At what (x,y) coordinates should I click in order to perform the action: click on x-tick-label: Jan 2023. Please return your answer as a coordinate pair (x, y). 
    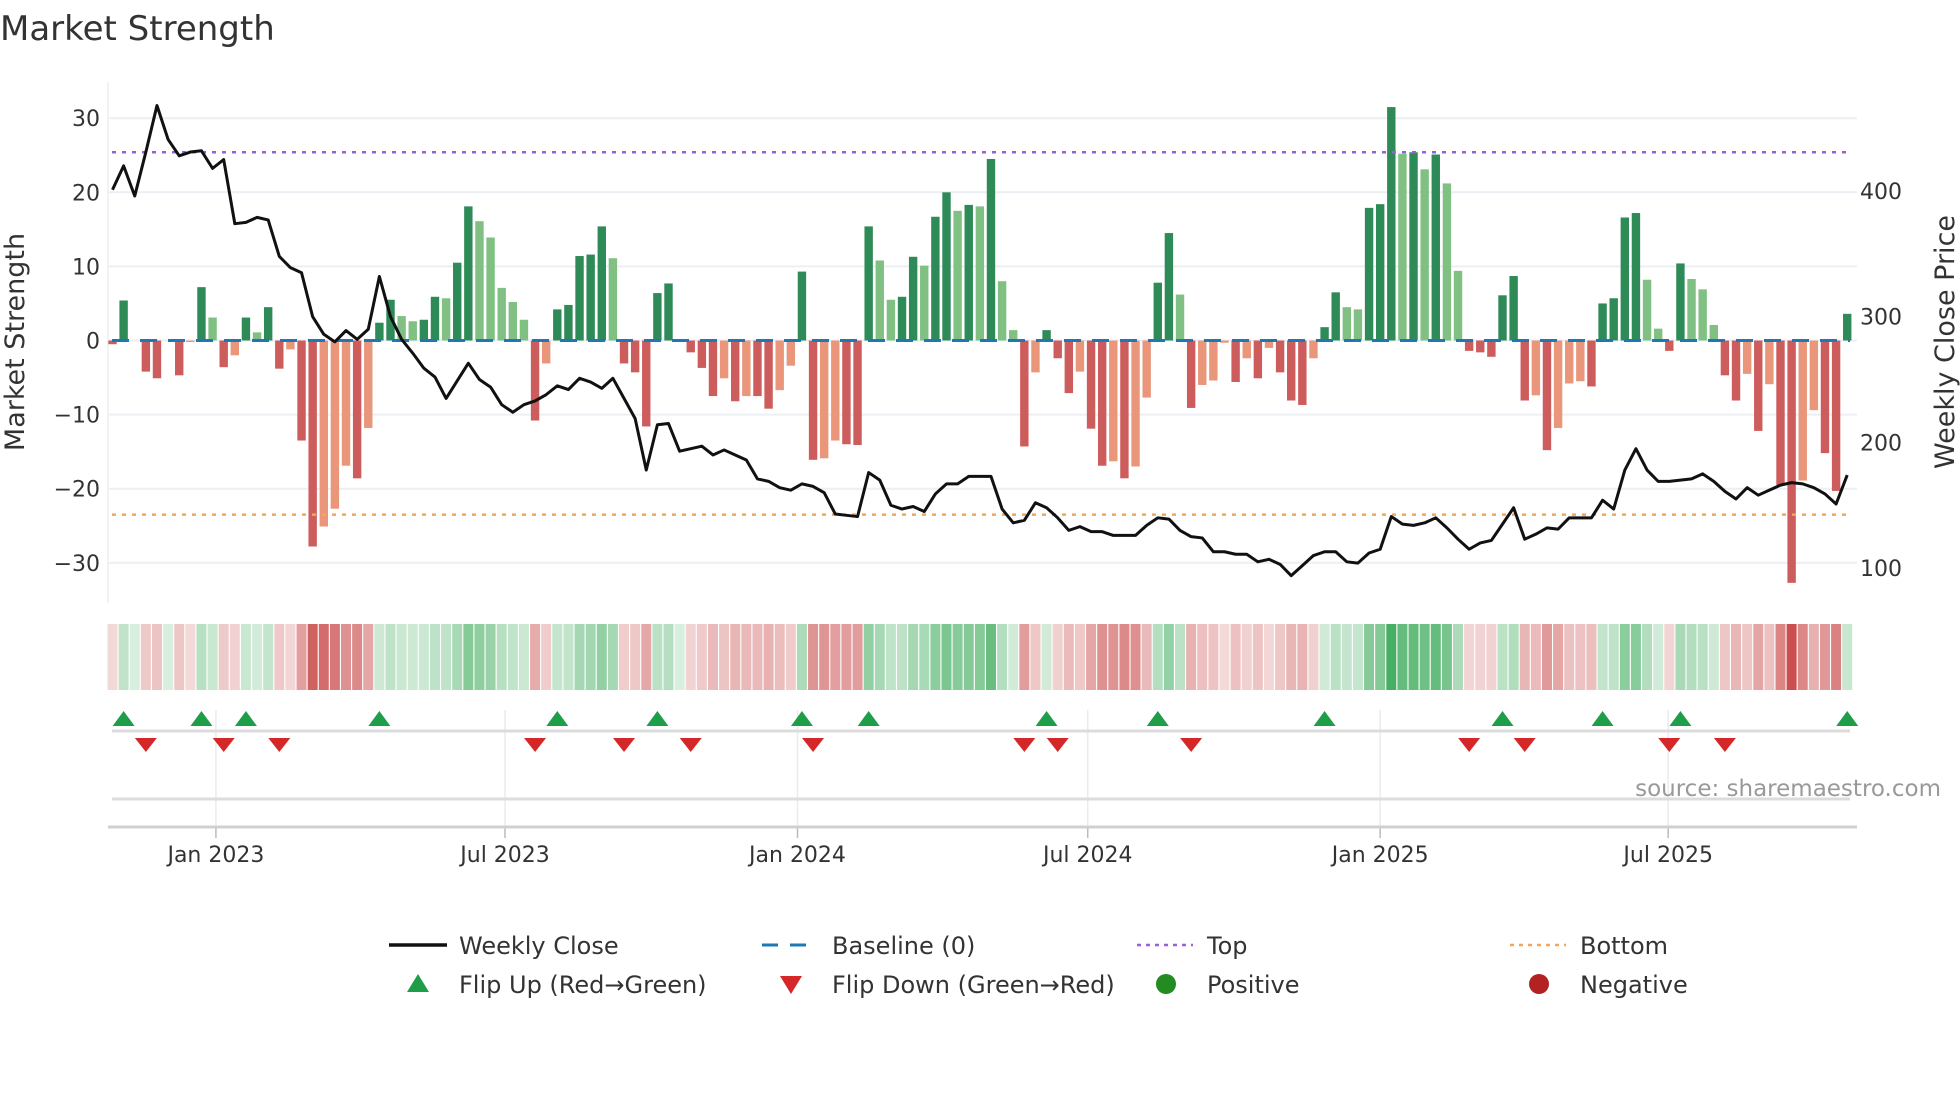
    Looking at the image, I should click on (214, 855).